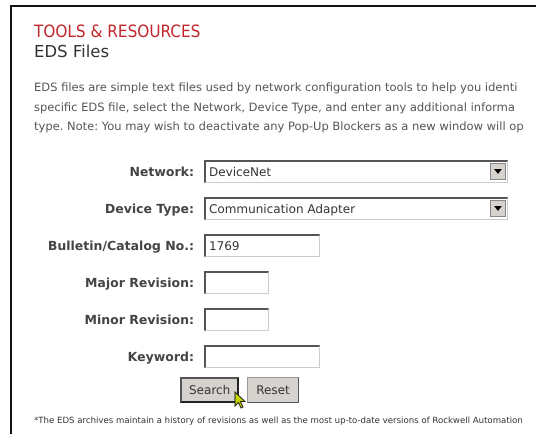  What do you see at coordinates (149, 208) in the screenshot?
I see `field-label: Device Type:` at bounding box center [149, 208].